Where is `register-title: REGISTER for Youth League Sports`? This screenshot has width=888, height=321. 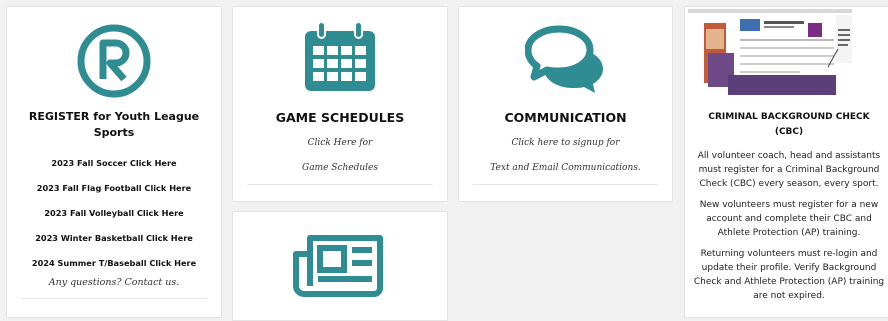 register-title: REGISTER for Youth League Sports is located at coordinates (114, 124).